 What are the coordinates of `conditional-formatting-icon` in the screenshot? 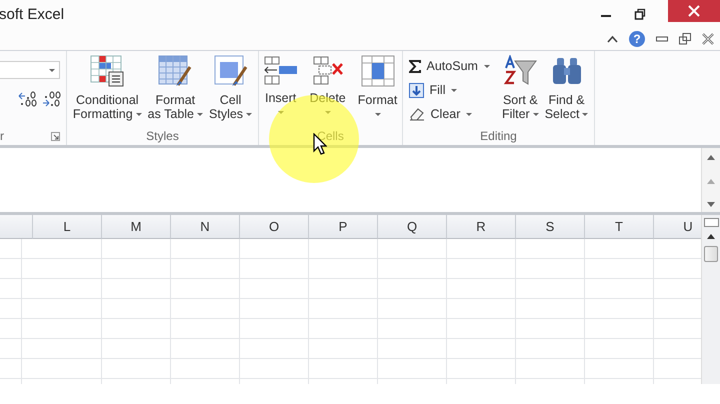 It's located at (107, 71).